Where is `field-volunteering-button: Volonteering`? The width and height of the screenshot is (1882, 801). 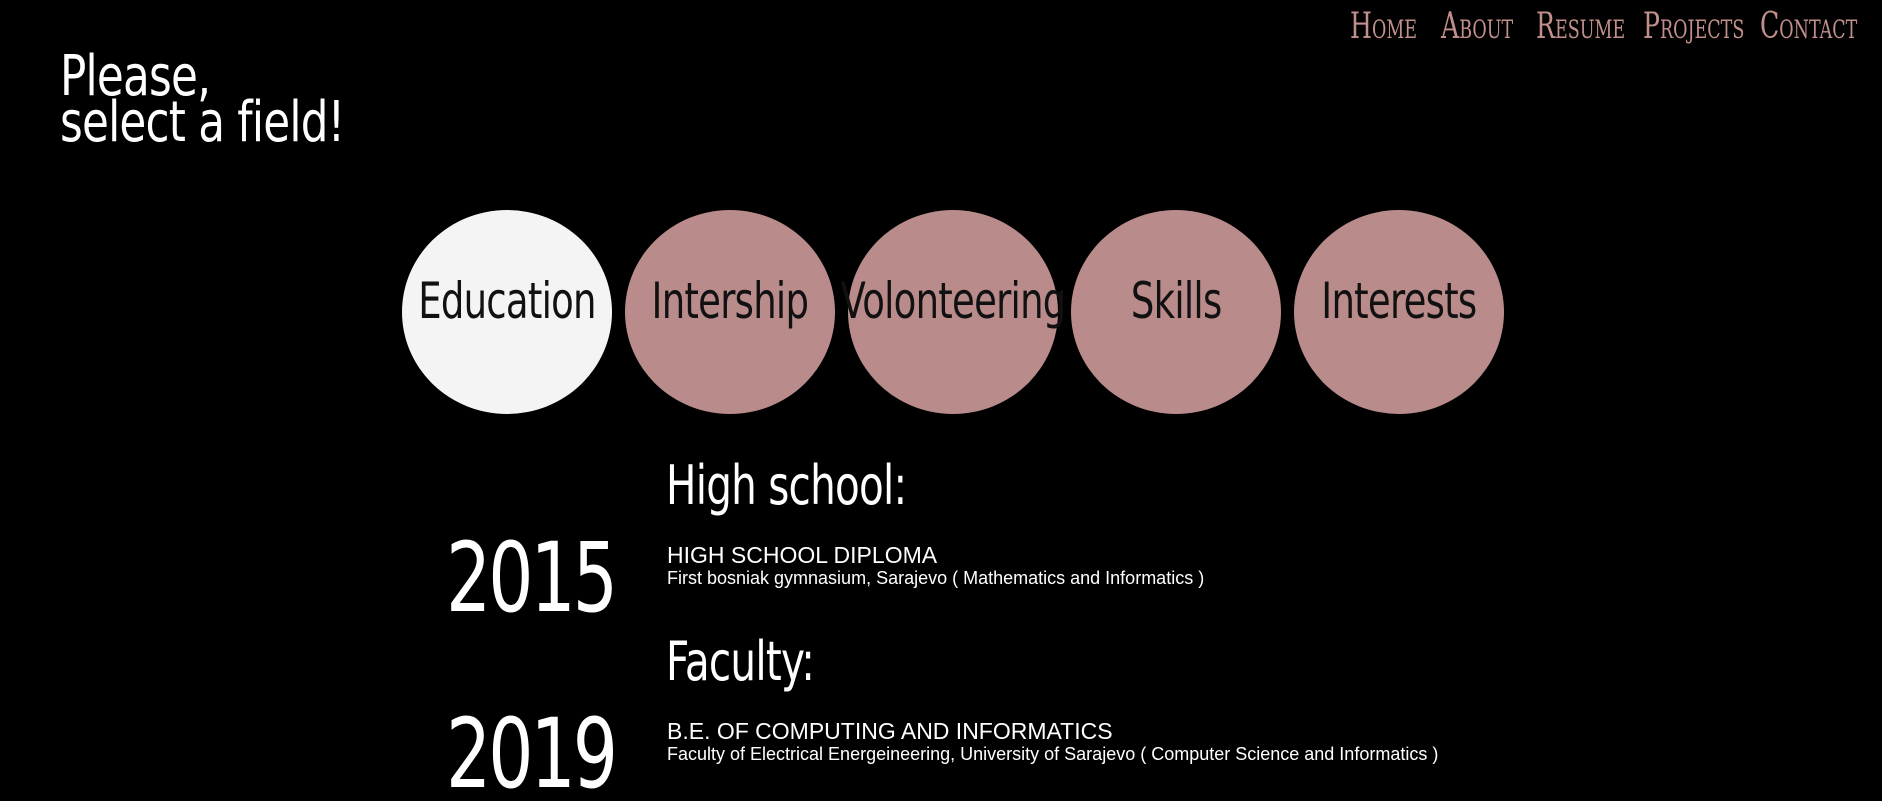 field-volunteering-button: Volonteering is located at coordinates (953, 312).